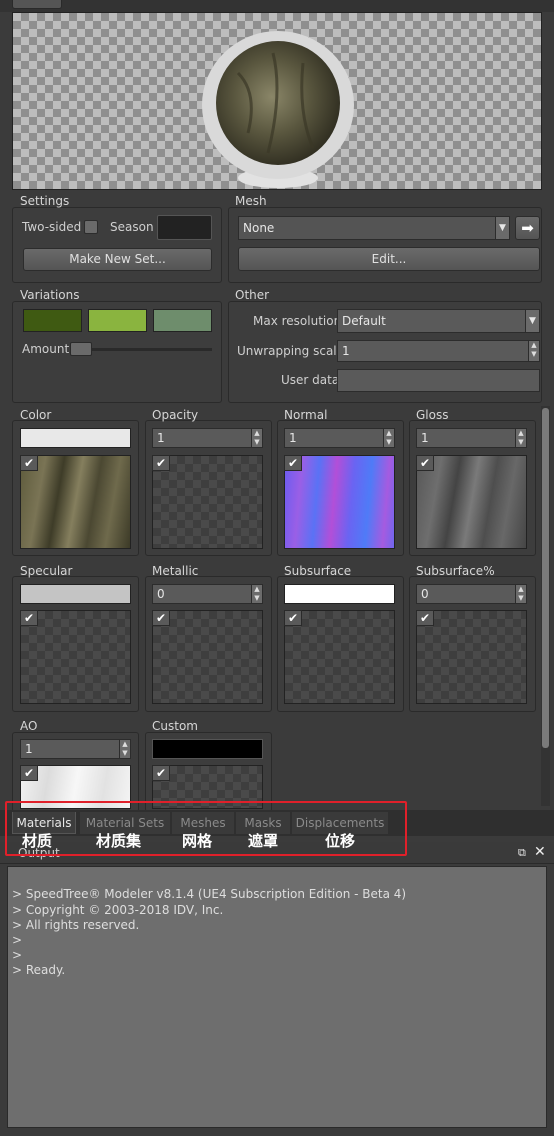 The height and width of the screenshot is (1136, 554). What do you see at coordinates (527, 228) in the screenshot?
I see `mesh-go-arrow-button: ➡` at bounding box center [527, 228].